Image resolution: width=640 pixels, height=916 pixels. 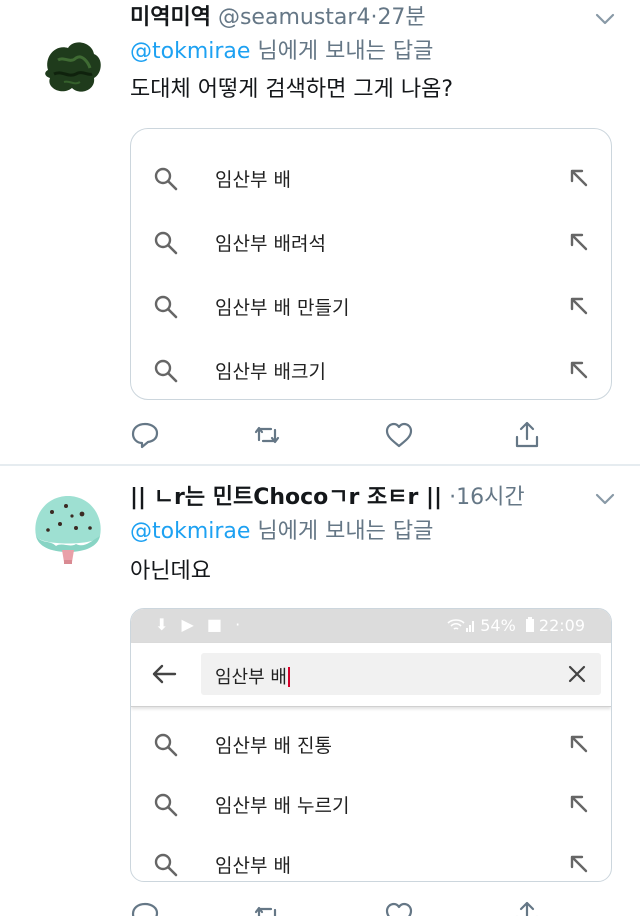 I want to click on tweet-text: 도대체 어떻게 검색하면 그게 나옴?, so click(x=292, y=89).